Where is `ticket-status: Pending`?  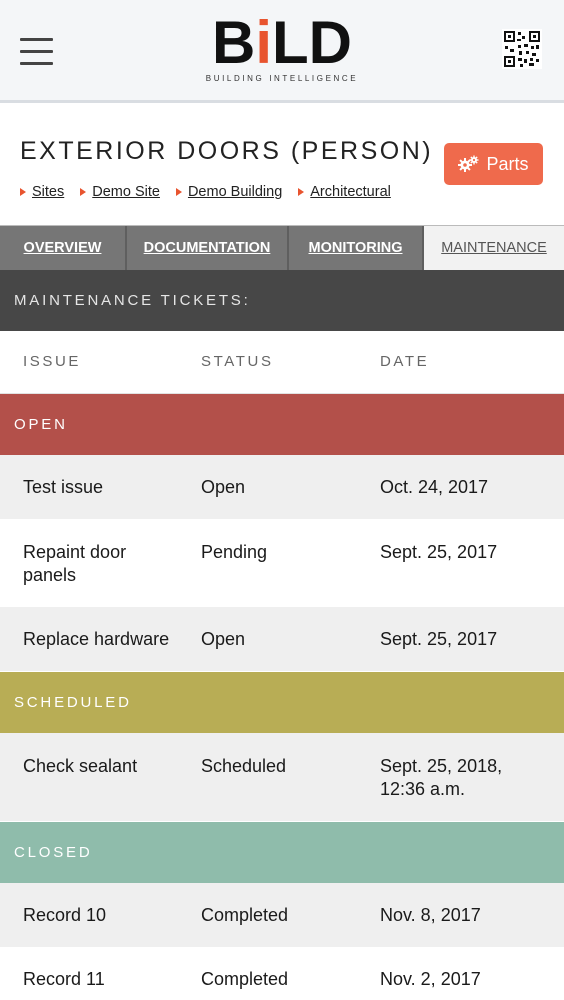
ticket-status: Pending is located at coordinates (234, 552).